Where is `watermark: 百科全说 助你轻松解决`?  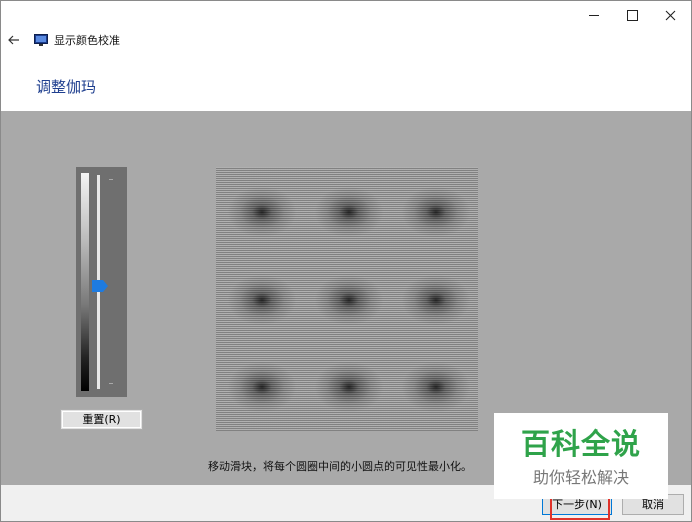
watermark: 百科全说 助你轻松解决 is located at coordinates (581, 456).